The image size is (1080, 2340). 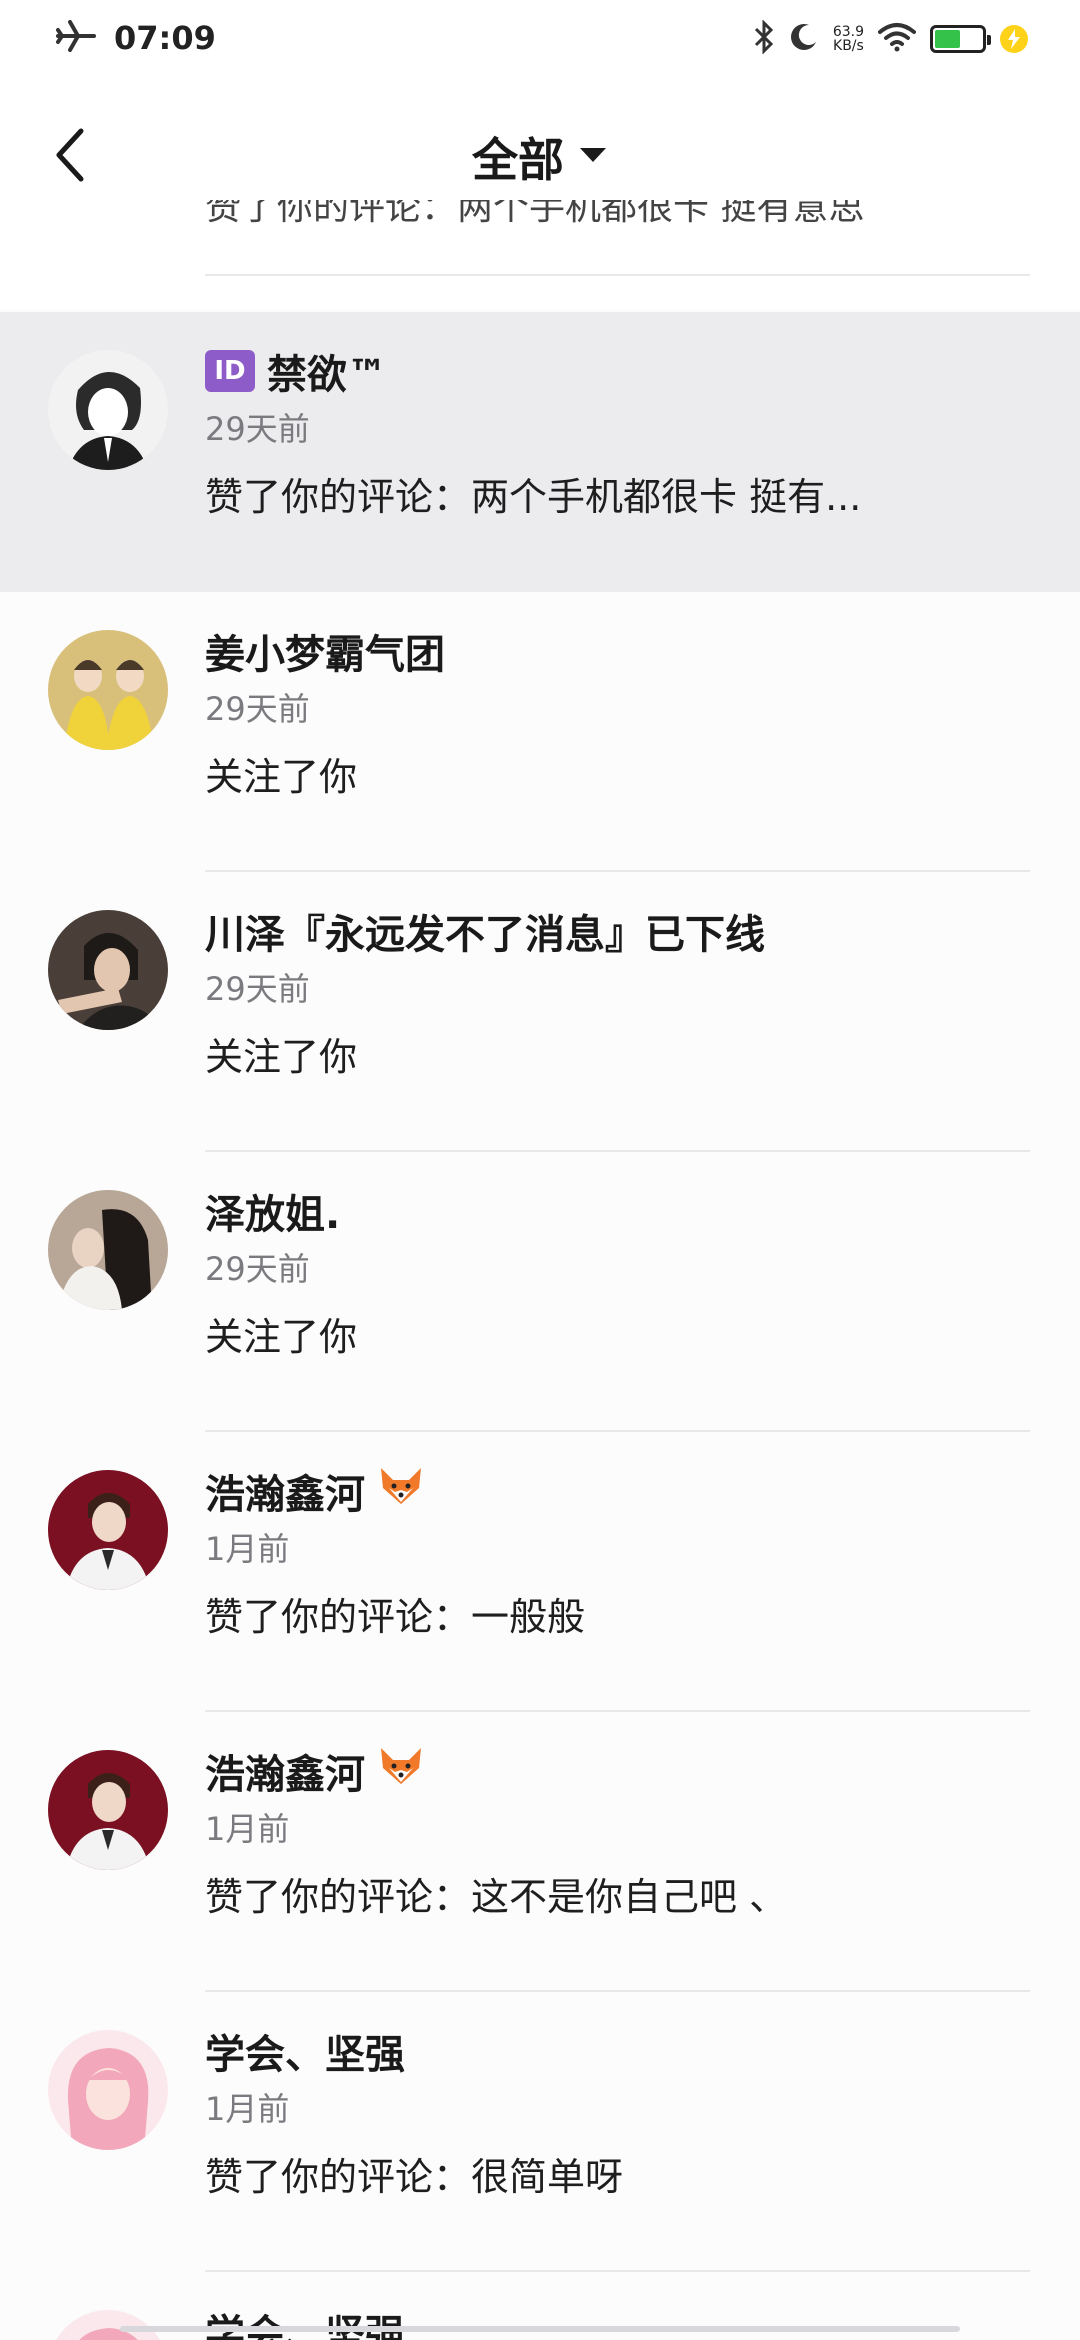 I want to click on user-name: 禁欲™, so click(x=327, y=371).